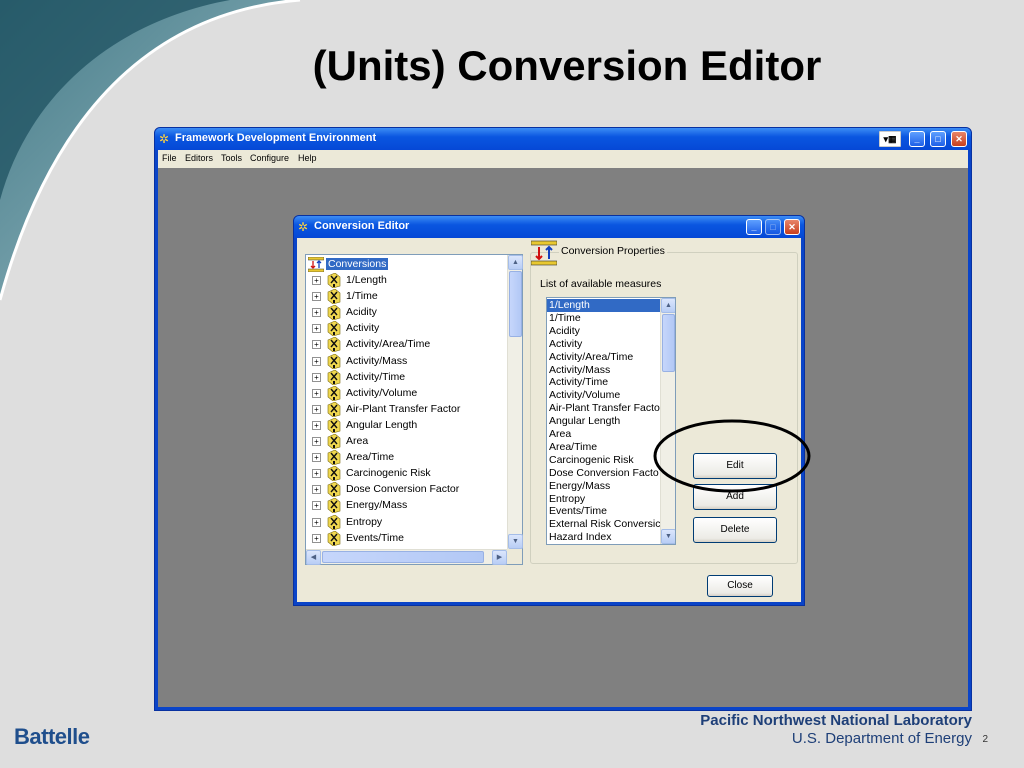 This screenshot has width=1024, height=768. What do you see at coordinates (605, 421) in the screenshot?
I see `measure-list-item: Angular Length` at bounding box center [605, 421].